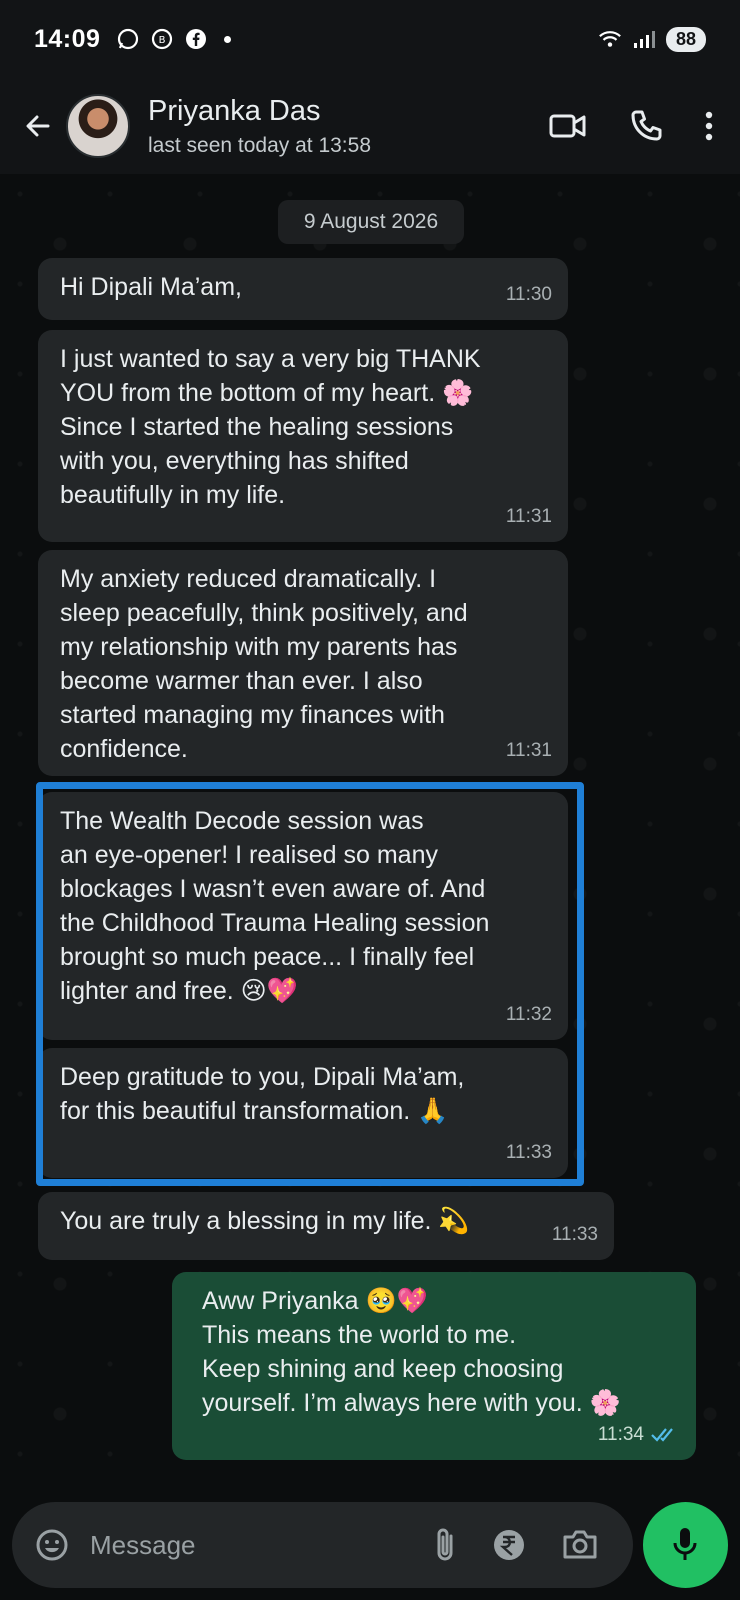  I want to click on emoji-button, so click(52, 1545).